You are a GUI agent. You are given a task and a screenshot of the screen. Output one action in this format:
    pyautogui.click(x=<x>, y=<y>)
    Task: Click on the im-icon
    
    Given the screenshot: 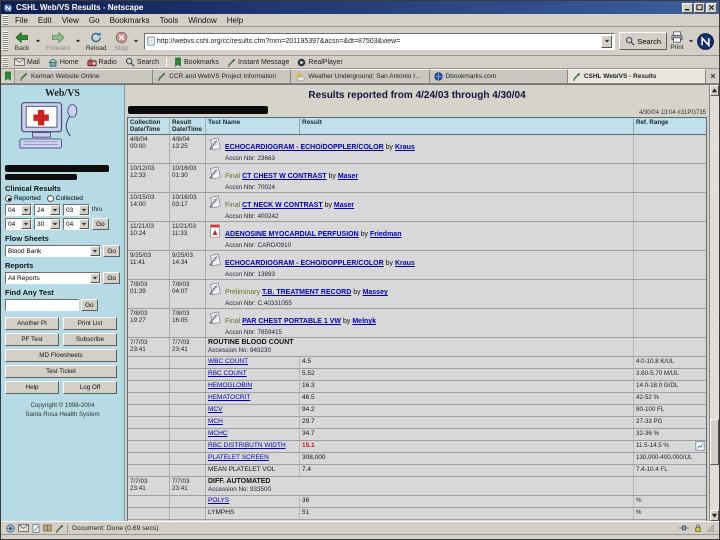 What is the action you would take?
    pyautogui.click(x=59, y=528)
    